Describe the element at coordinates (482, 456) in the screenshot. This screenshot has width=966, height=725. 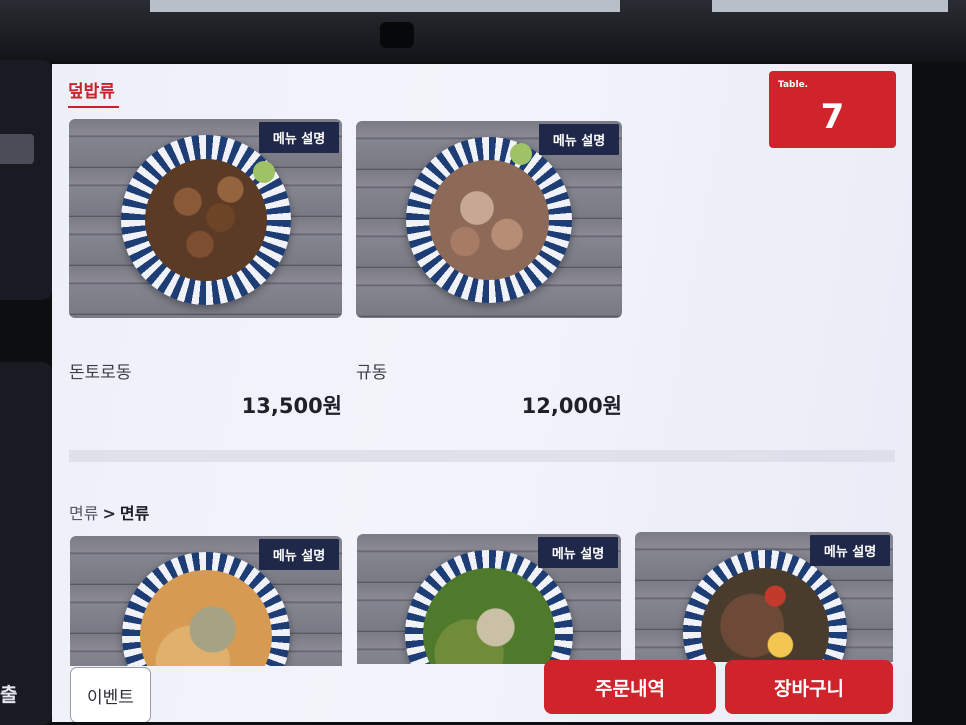
I see `section-divider` at that location.